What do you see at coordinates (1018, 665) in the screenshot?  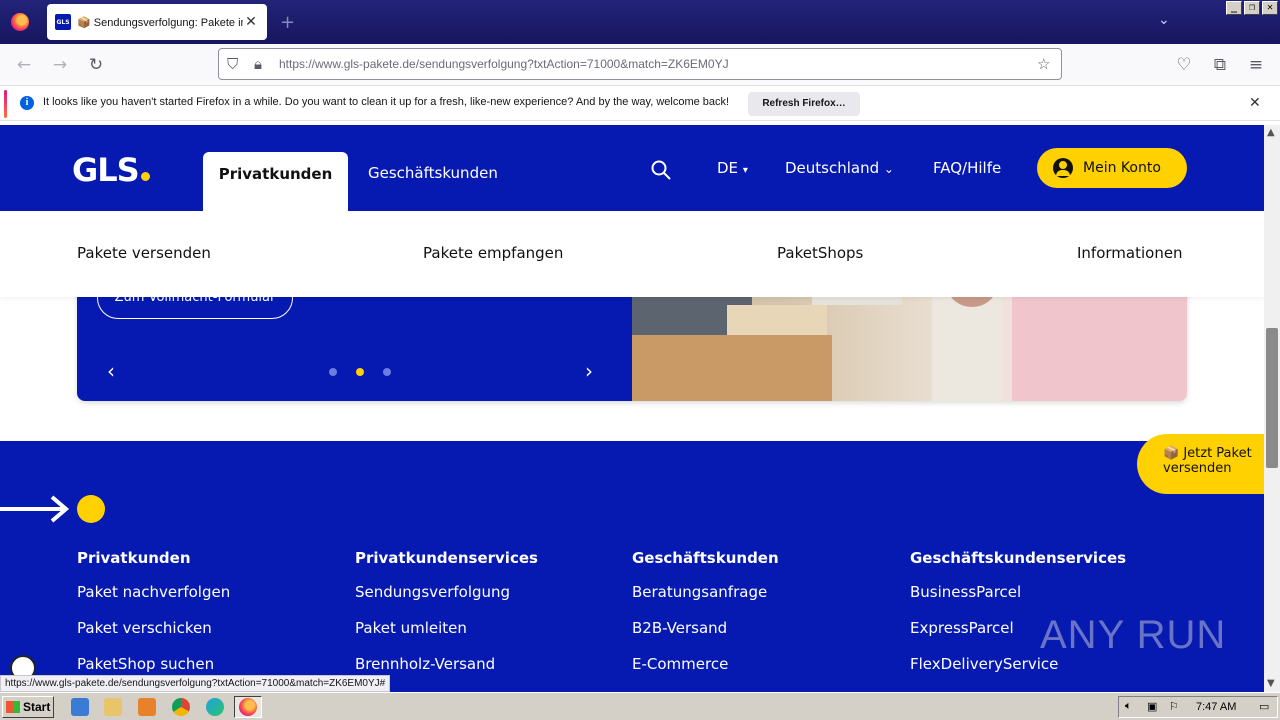 I see `footer-link: FlexDeliveryService` at bounding box center [1018, 665].